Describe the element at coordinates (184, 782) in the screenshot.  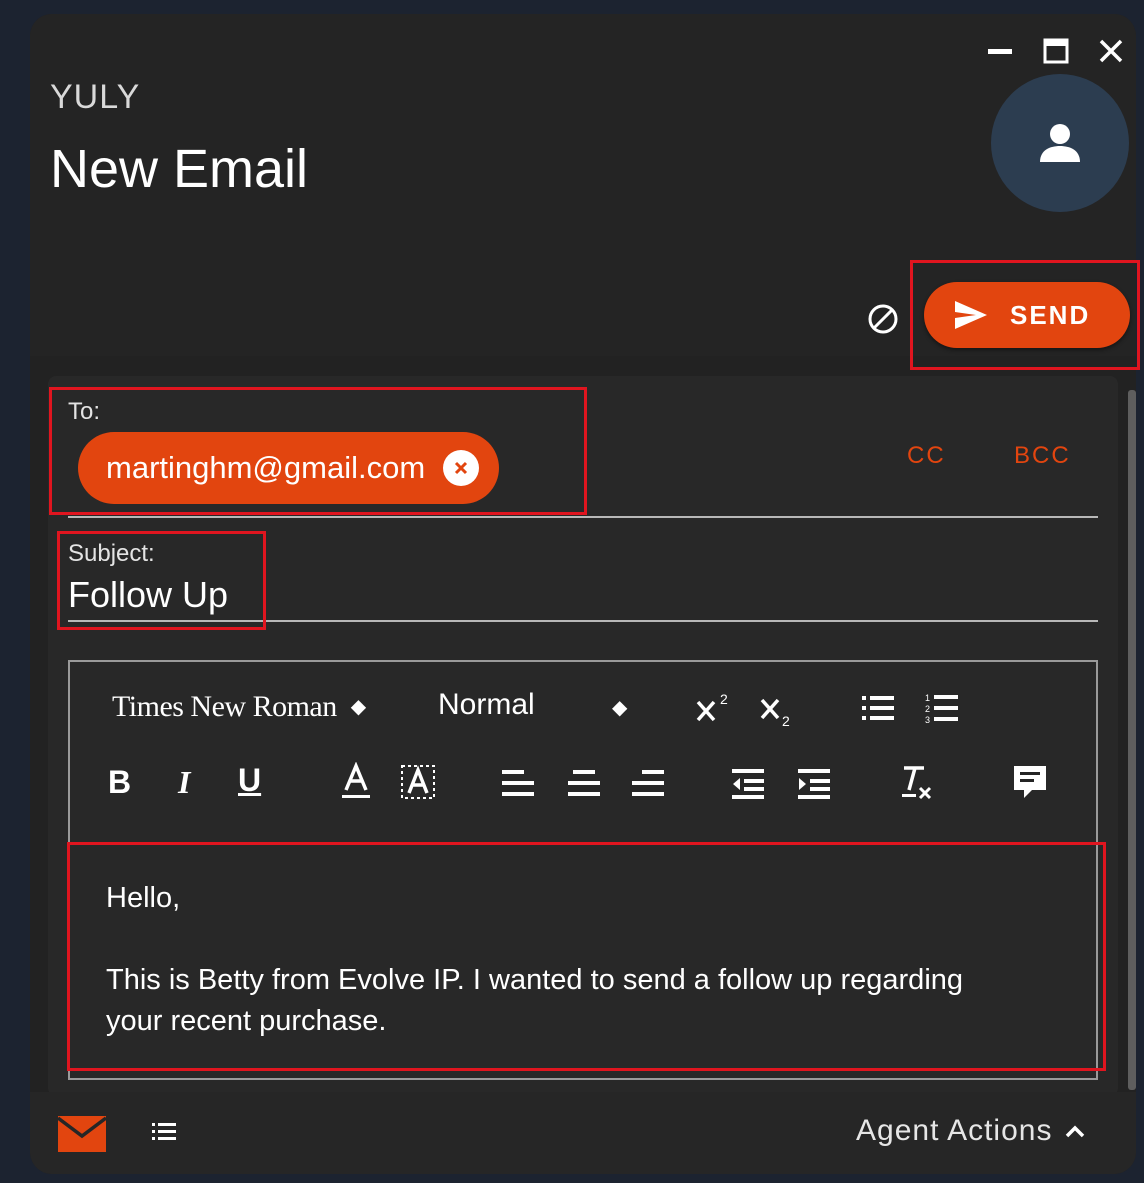
I see `italic-button: I` at that location.